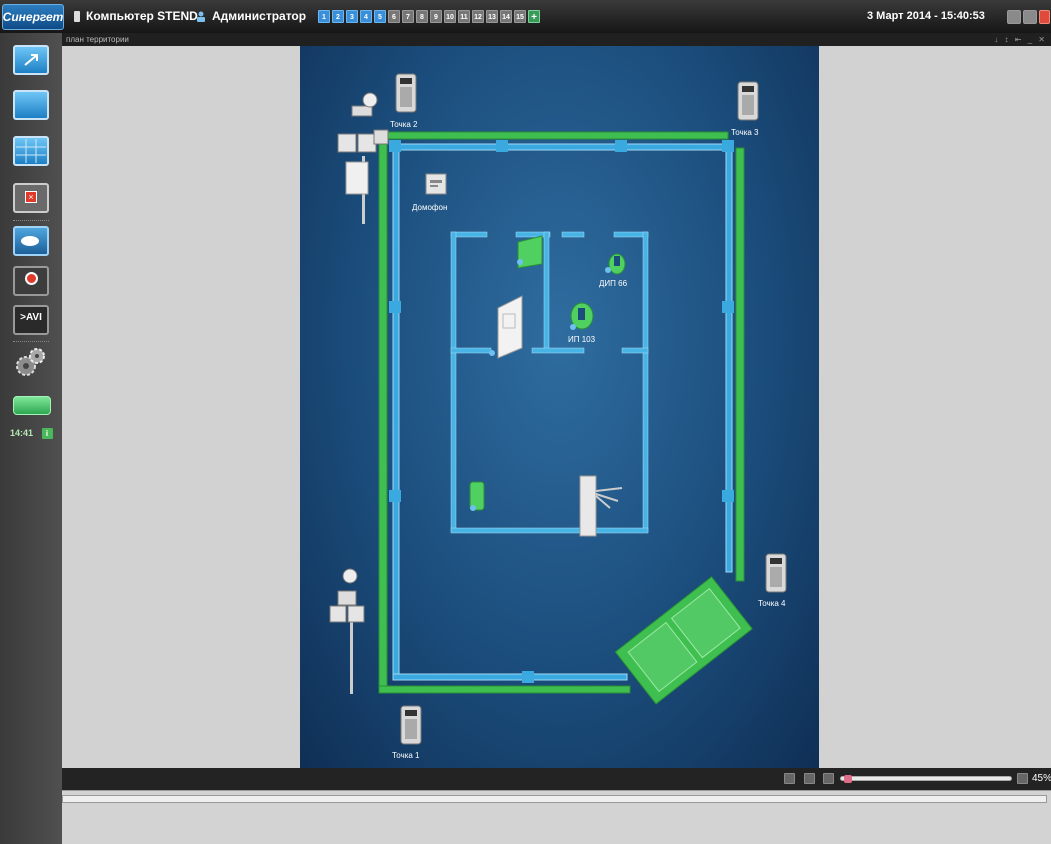  What do you see at coordinates (582, 339) in the screenshot?
I see `ip-detector-label: ИП 103` at bounding box center [582, 339].